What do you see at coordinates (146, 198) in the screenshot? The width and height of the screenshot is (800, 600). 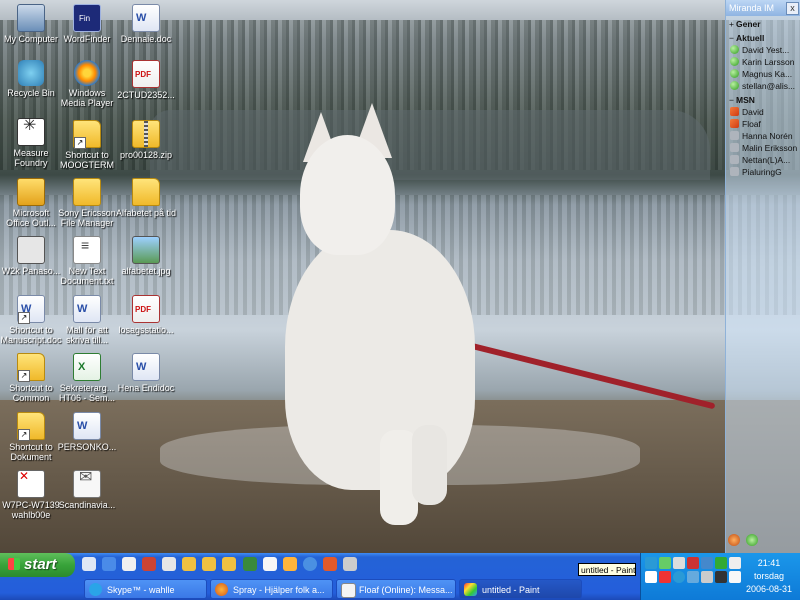 I see `desktop-icon-alfabetet-pa-tid: Alfabetet på tid` at bounding box center [146, 198].